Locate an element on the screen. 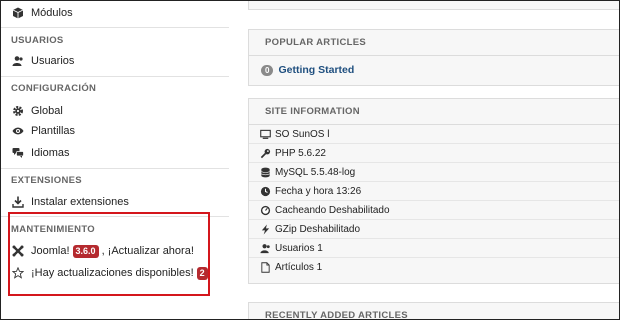  list-item: Artículos 1 is located at coordinates (434, 267).